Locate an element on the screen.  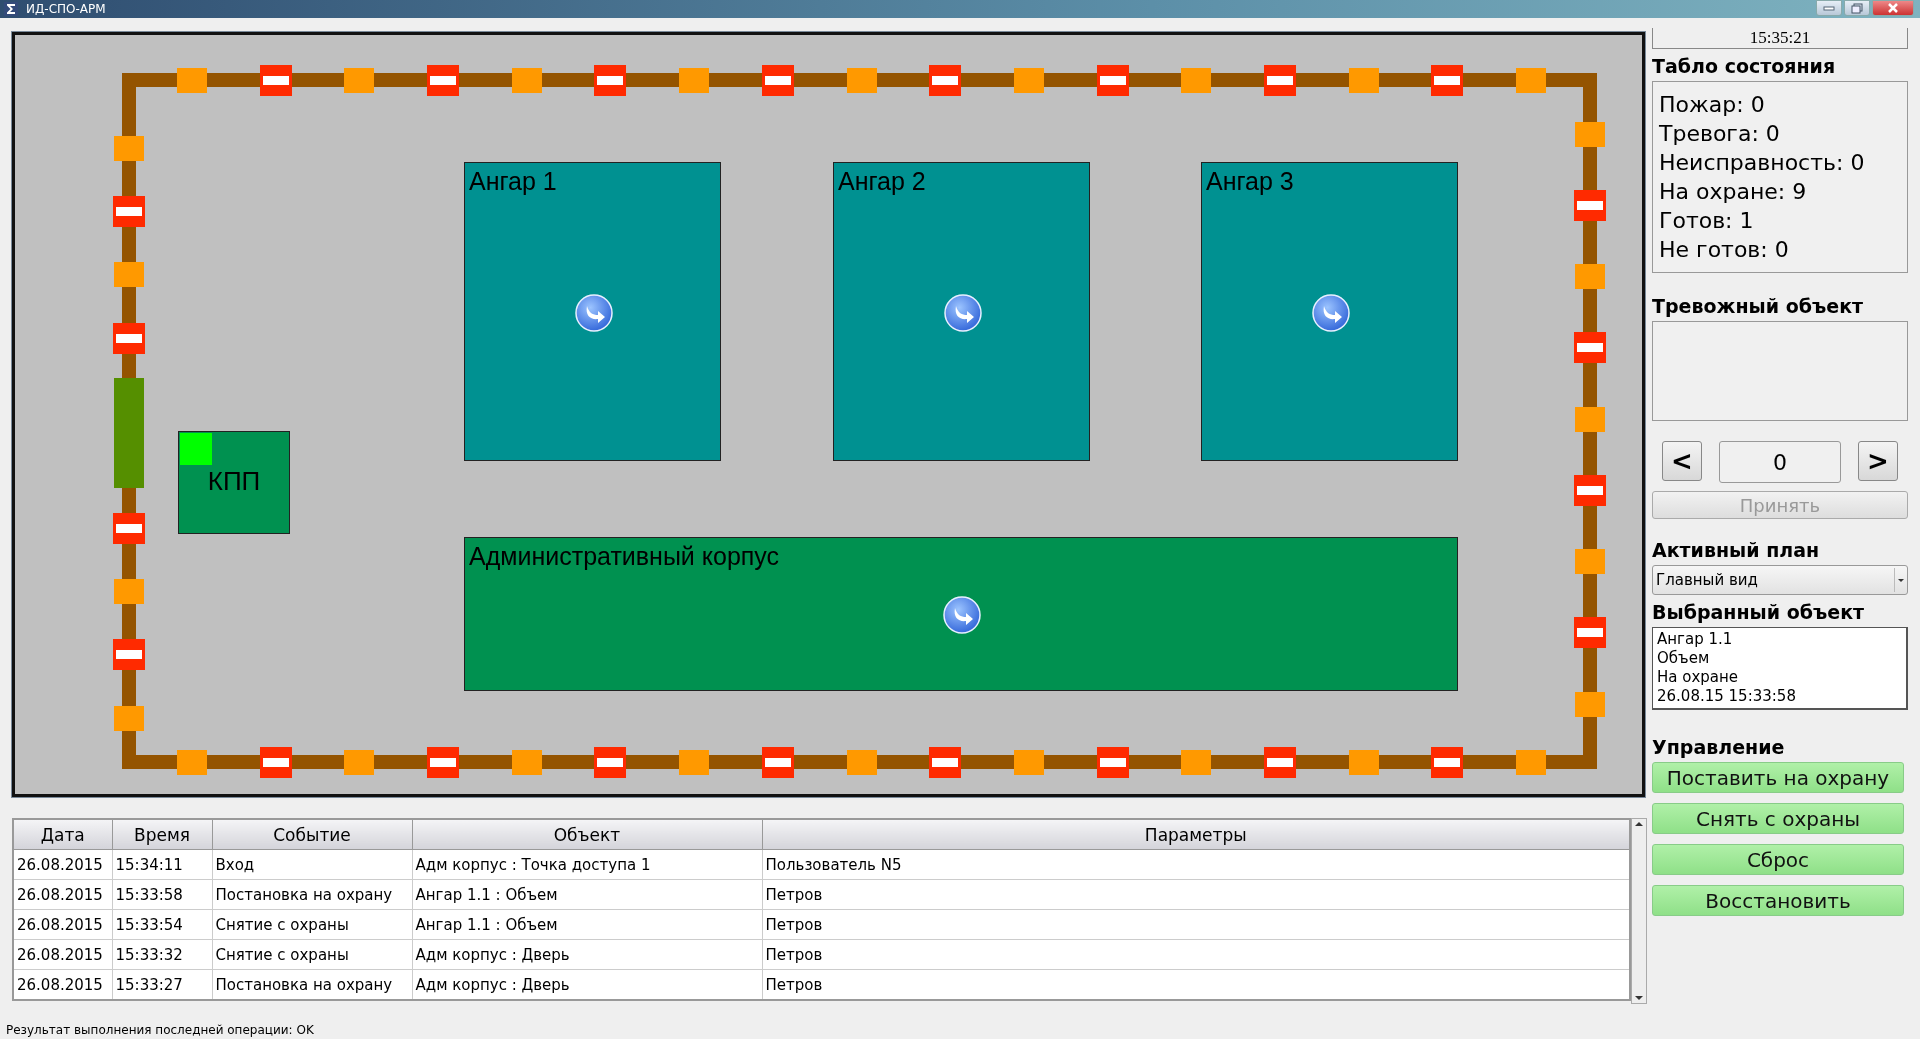
building-label: Административный корпус is located at coordinates (624, 556).